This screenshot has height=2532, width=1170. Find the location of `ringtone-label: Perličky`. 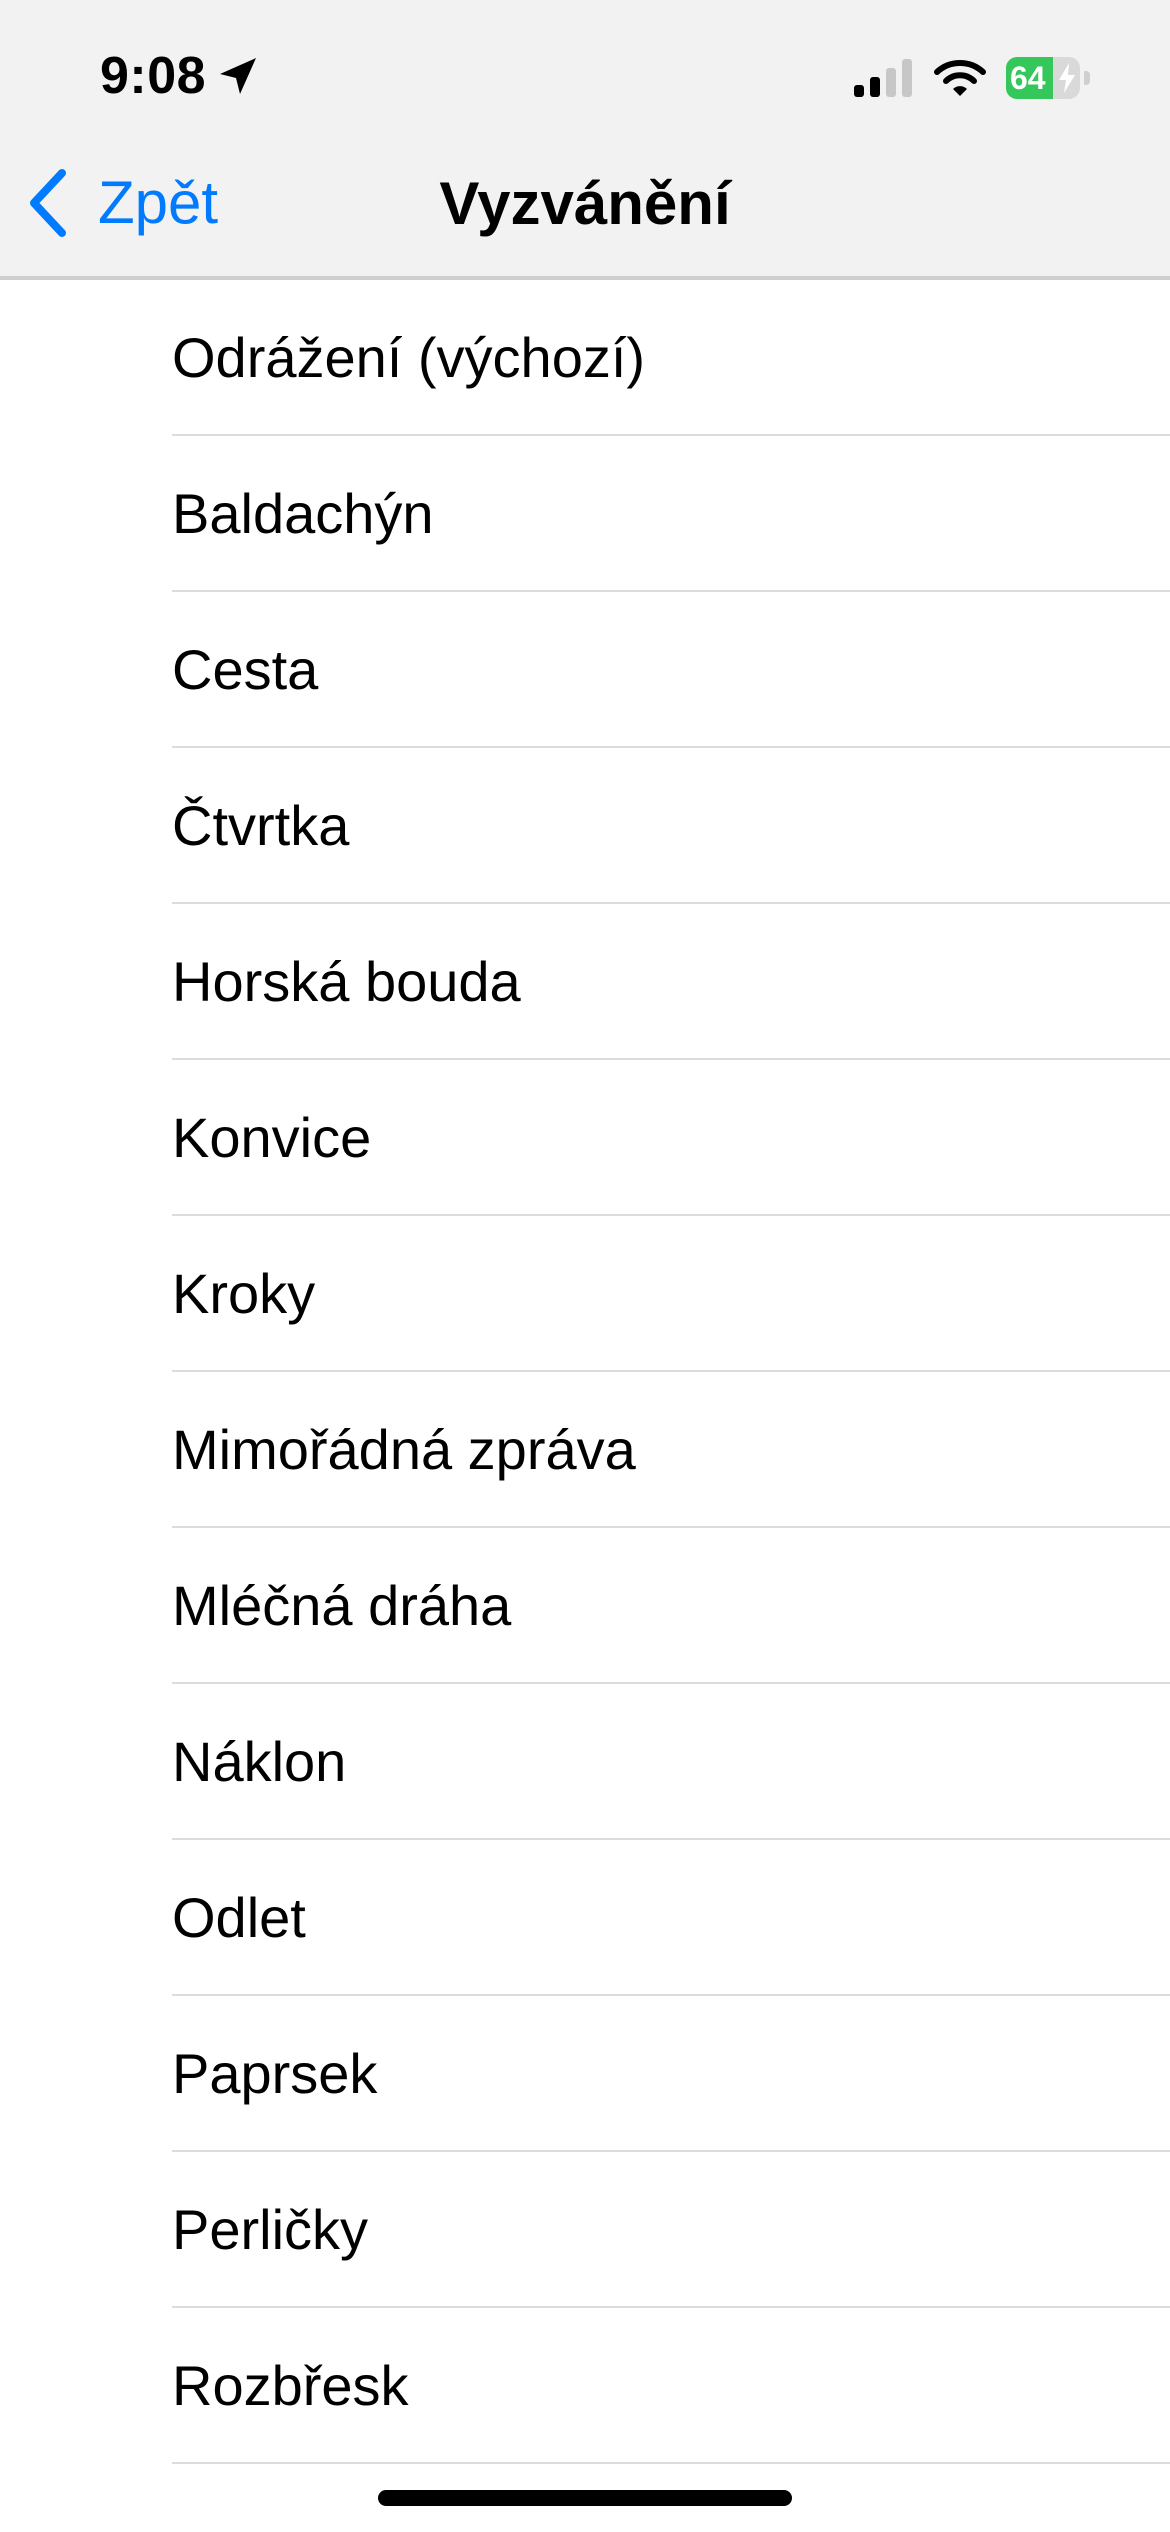

ringtone-label: Perličky is located at coordinates (270, 2229).